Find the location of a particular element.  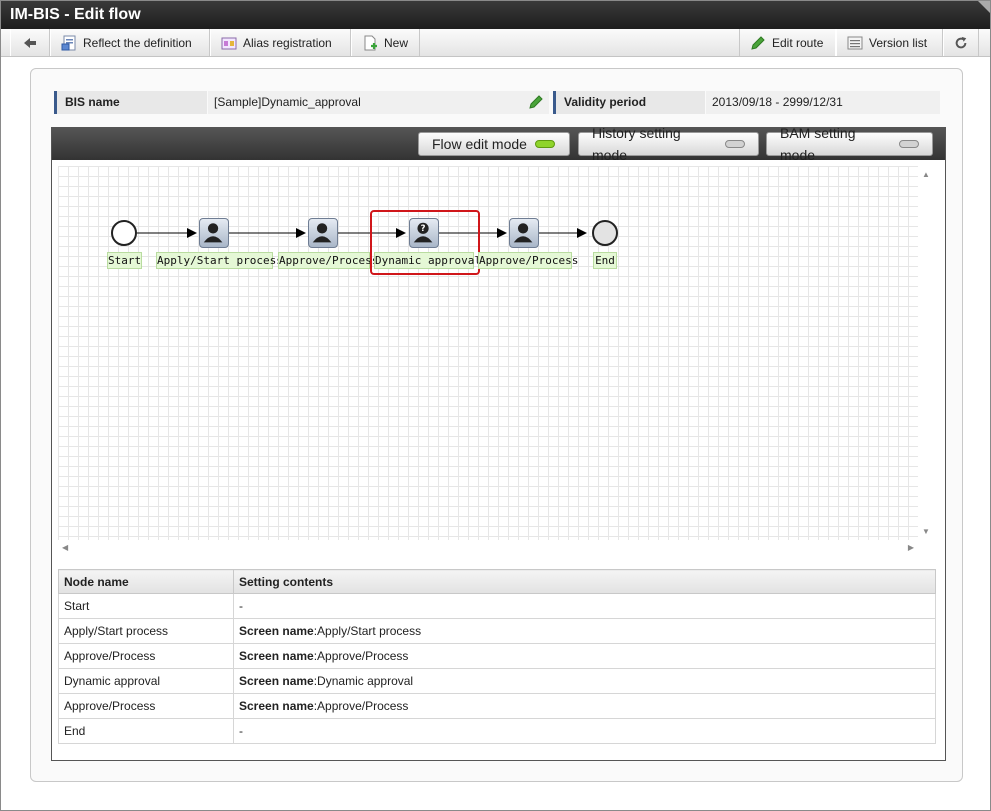

node-name-cell: Apply/Start process is located at coordinates (146, 631).